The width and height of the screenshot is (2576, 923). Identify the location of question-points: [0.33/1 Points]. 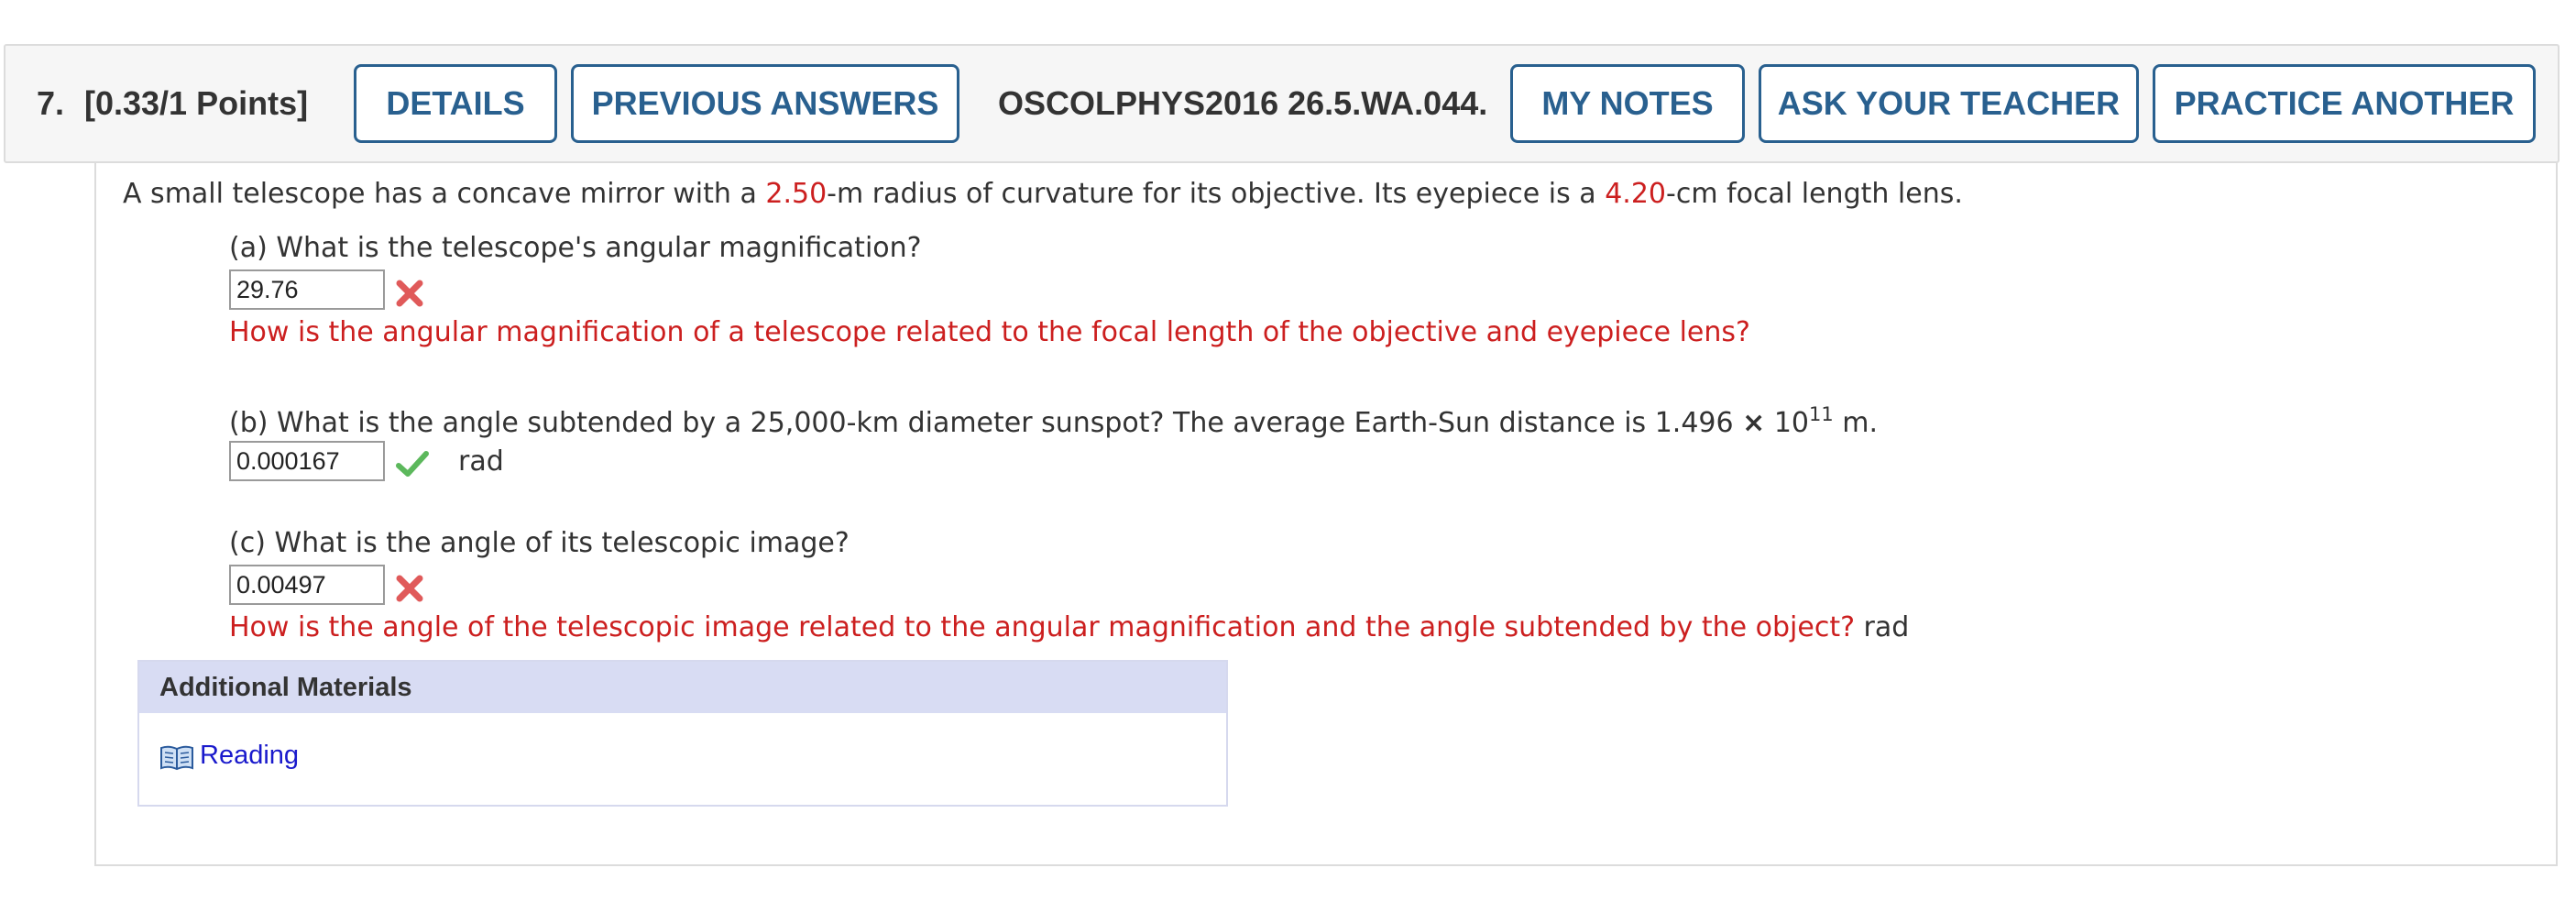
(196, 103).